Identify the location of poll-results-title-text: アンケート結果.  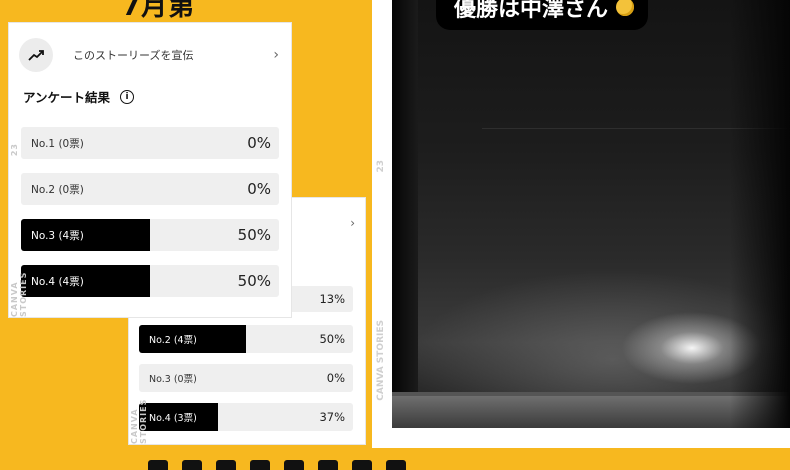
(67, 97).